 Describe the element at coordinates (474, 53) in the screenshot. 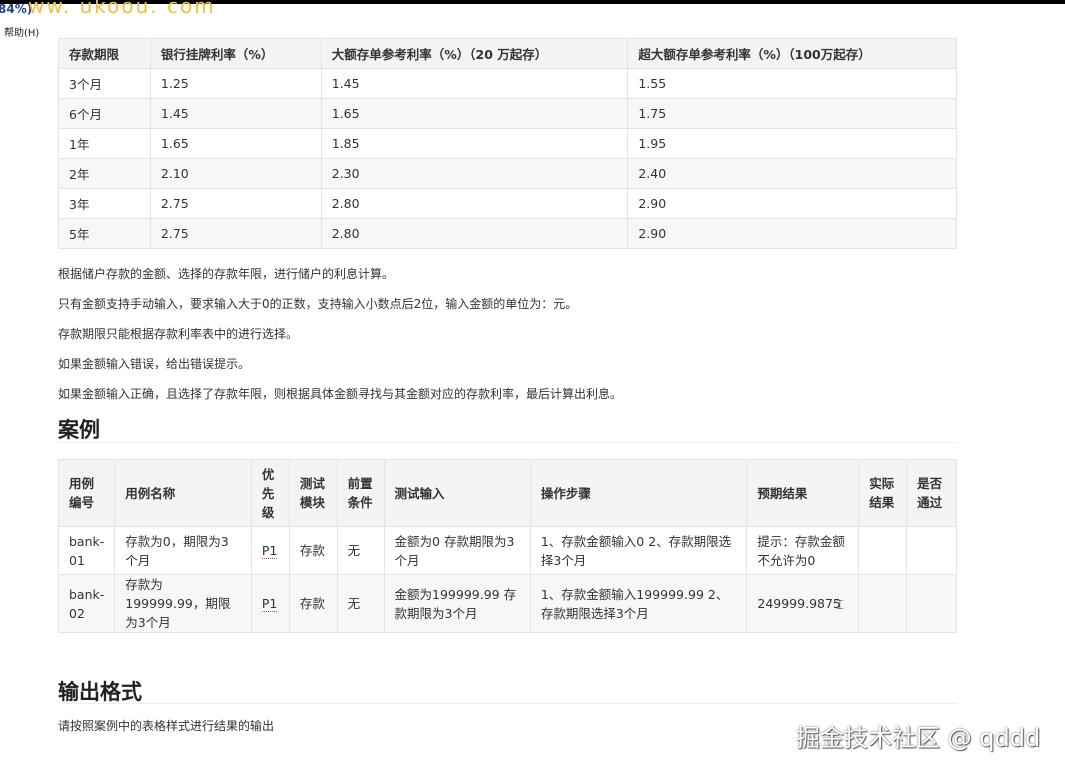

I see `rate-header-cell: 大额存单参考利率（%）（20 万起存）` at that location.